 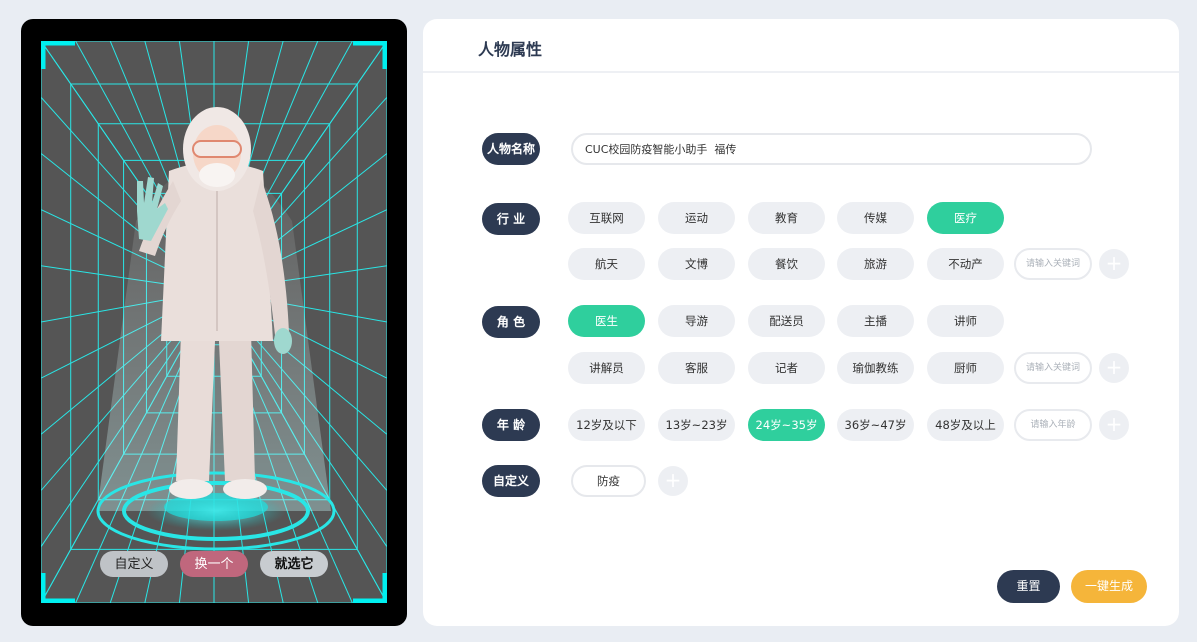 What do you see at coordinates (696, 425) in the screenshot?
I see `age-chip: 13岁~23岁` at bounding box center [696, 425].